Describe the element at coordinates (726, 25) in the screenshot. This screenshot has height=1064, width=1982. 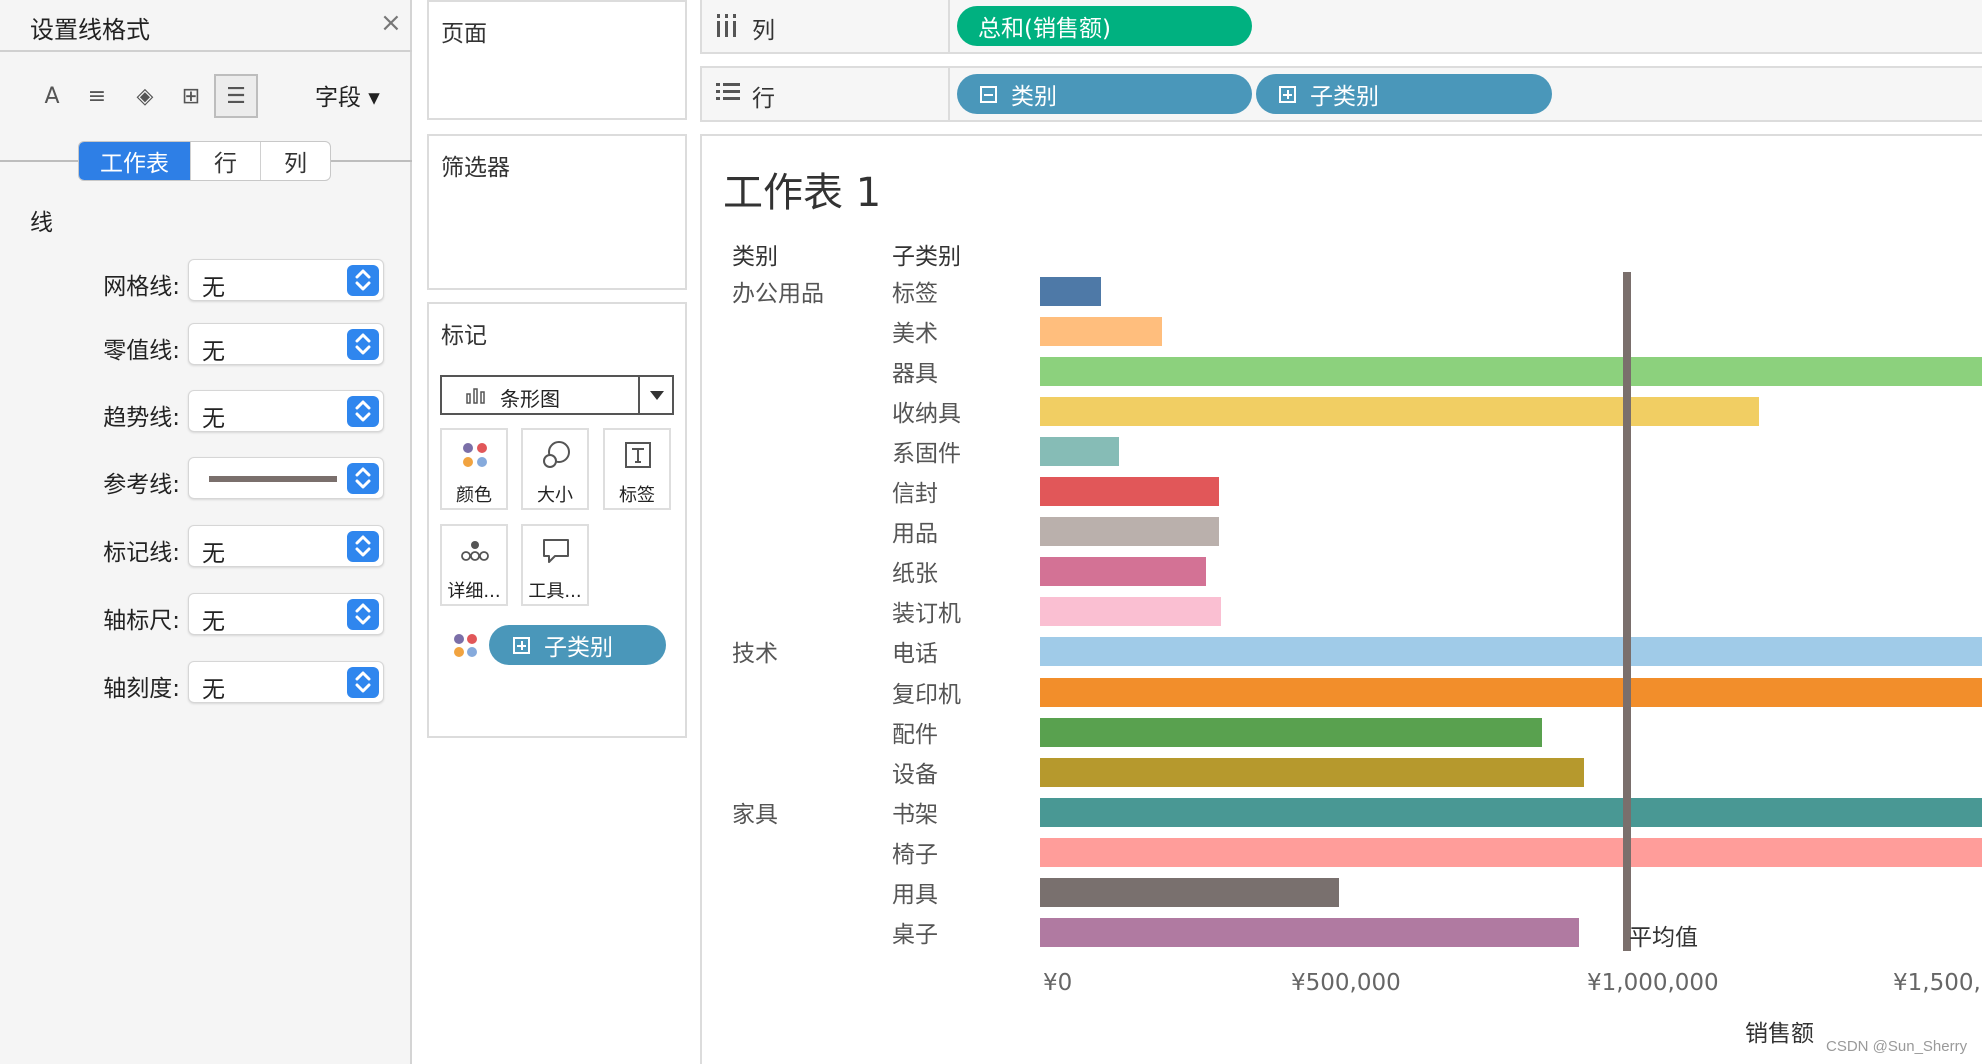
I see `columns-icon` at that location.